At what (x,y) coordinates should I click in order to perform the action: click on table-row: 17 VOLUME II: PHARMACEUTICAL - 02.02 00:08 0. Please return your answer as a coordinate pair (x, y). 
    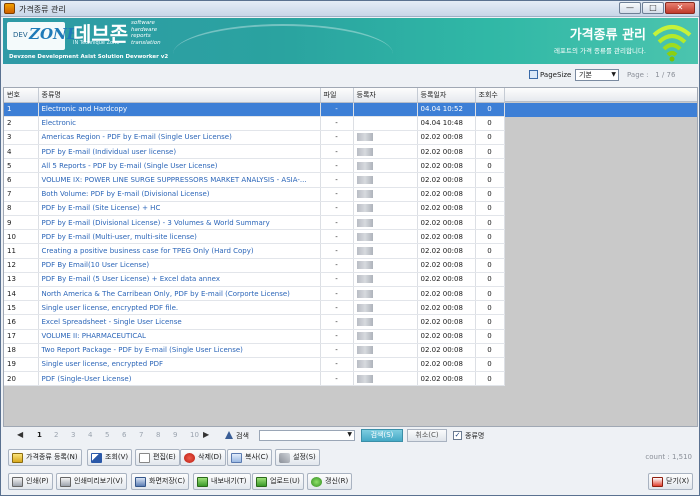
    Looking at the image, I should click on (254, 336).